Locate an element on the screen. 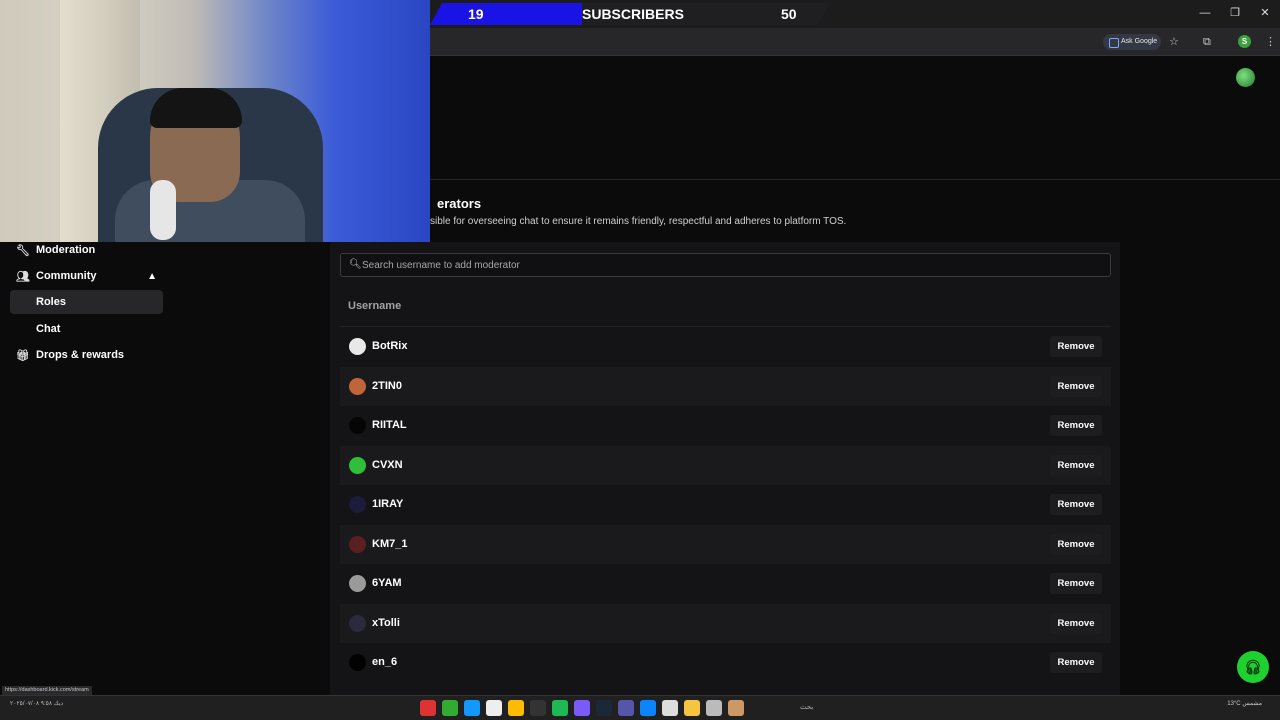 Image resolution: width=1280 pixels, height=720 pixels. column-header-username: Username is located at coordinates (375, 306).